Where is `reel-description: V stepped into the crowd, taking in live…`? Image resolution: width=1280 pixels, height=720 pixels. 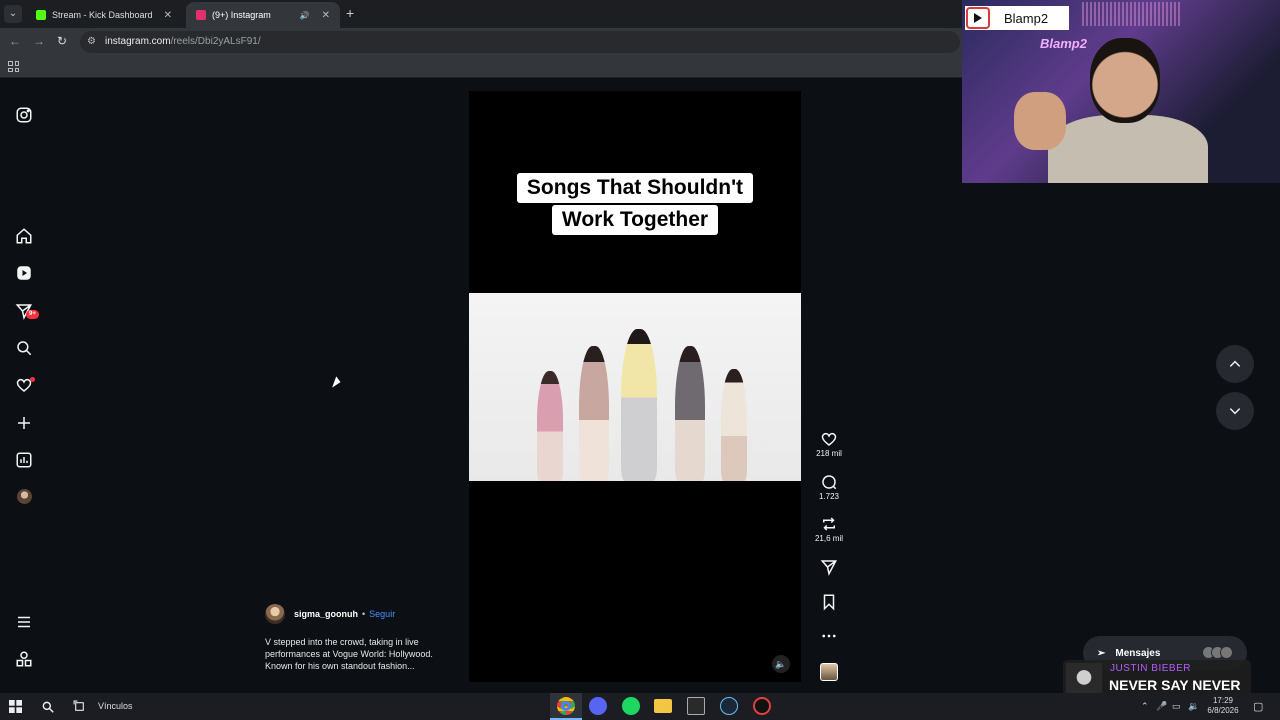 reel-description: V stepped into the crowd, taking in live… is located at coordinates (360, 654).